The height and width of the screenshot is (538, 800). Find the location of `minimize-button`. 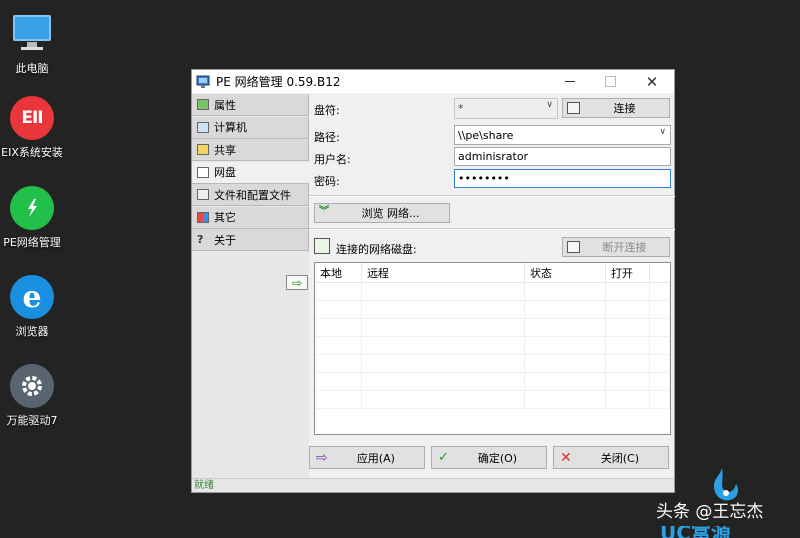

minimize-button is located at coordinates (570, 81).